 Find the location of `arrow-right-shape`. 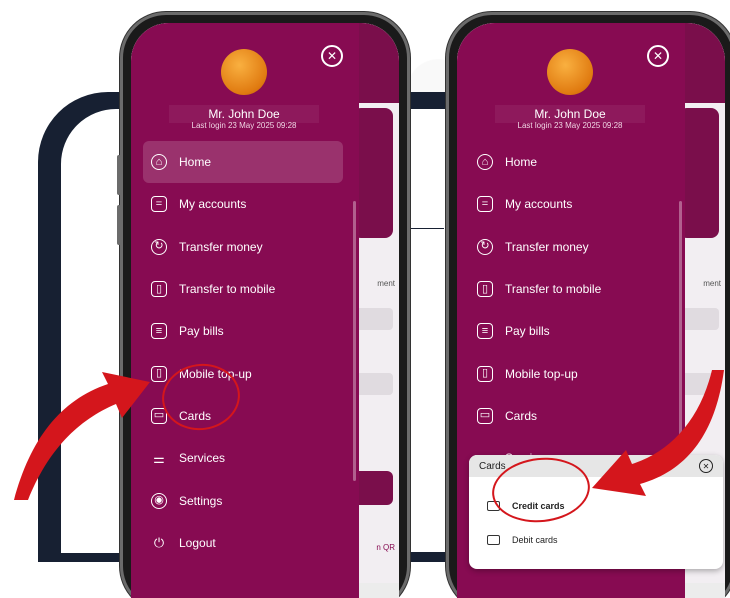

arrow-right-shape is located at coordinates (658, 433).